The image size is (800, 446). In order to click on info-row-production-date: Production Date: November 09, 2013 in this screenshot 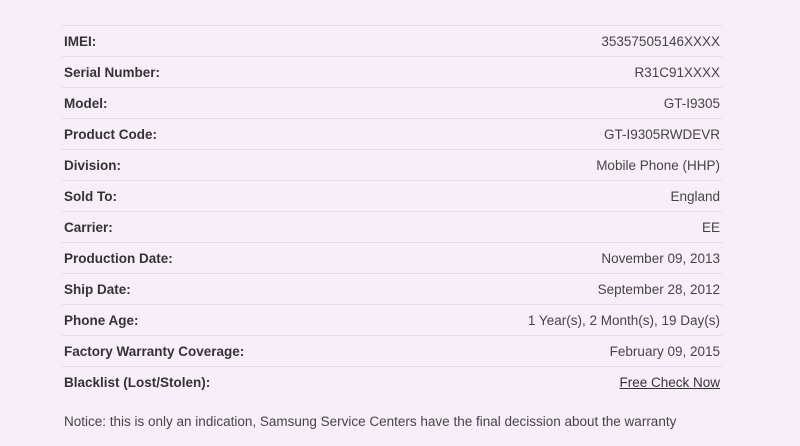, I will do `click(392, 257)`.